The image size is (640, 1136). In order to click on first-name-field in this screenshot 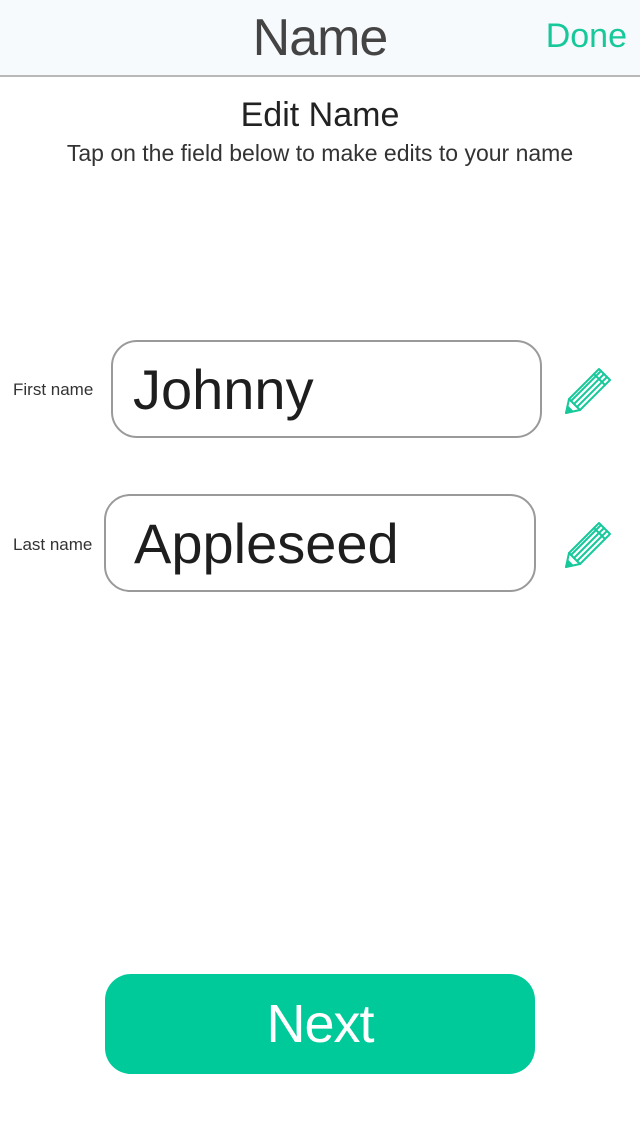, I will do `click(328, 389)`.